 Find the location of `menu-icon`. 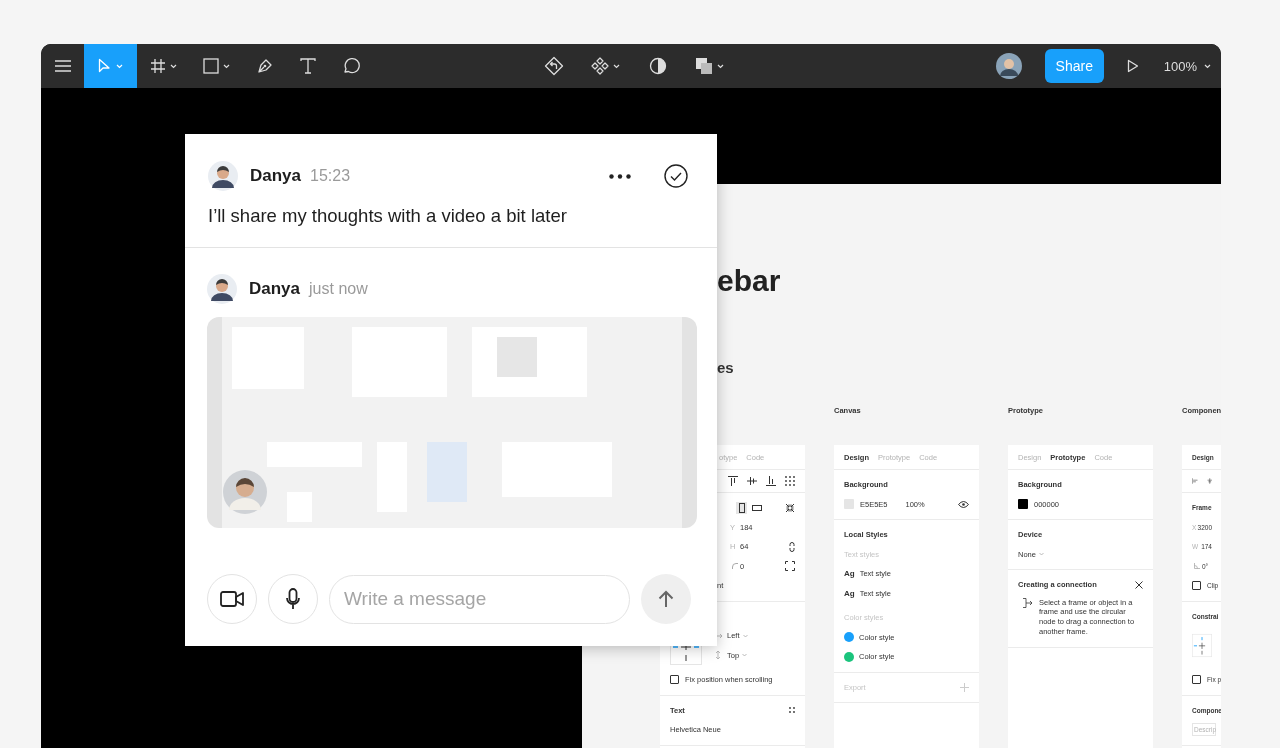

menu-icon is located at coordinates (62, 66).